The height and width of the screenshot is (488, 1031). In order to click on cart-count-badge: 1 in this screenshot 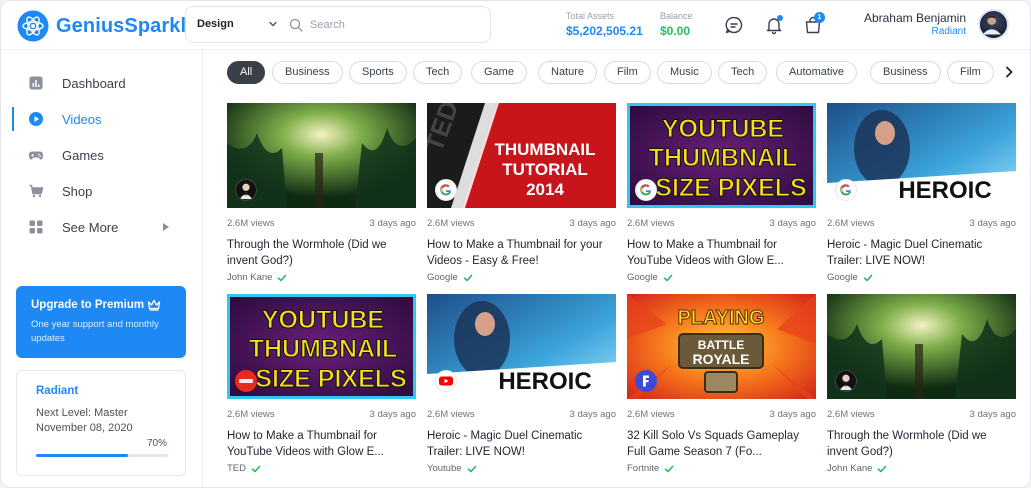, I will do `click(819, 17)`.